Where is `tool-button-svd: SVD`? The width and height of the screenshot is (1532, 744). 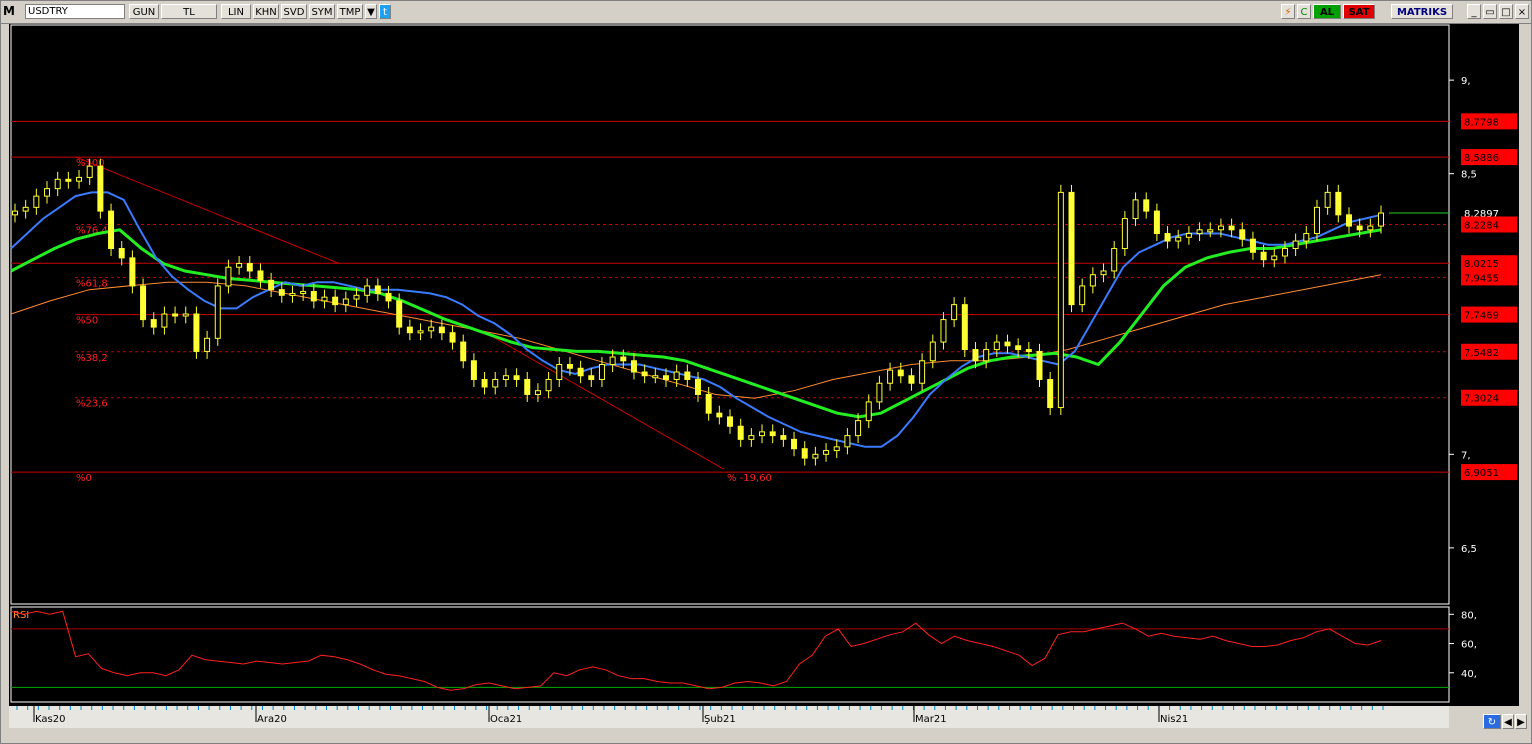
tool-button-svd: SVD is located at coordinates (294, 11).